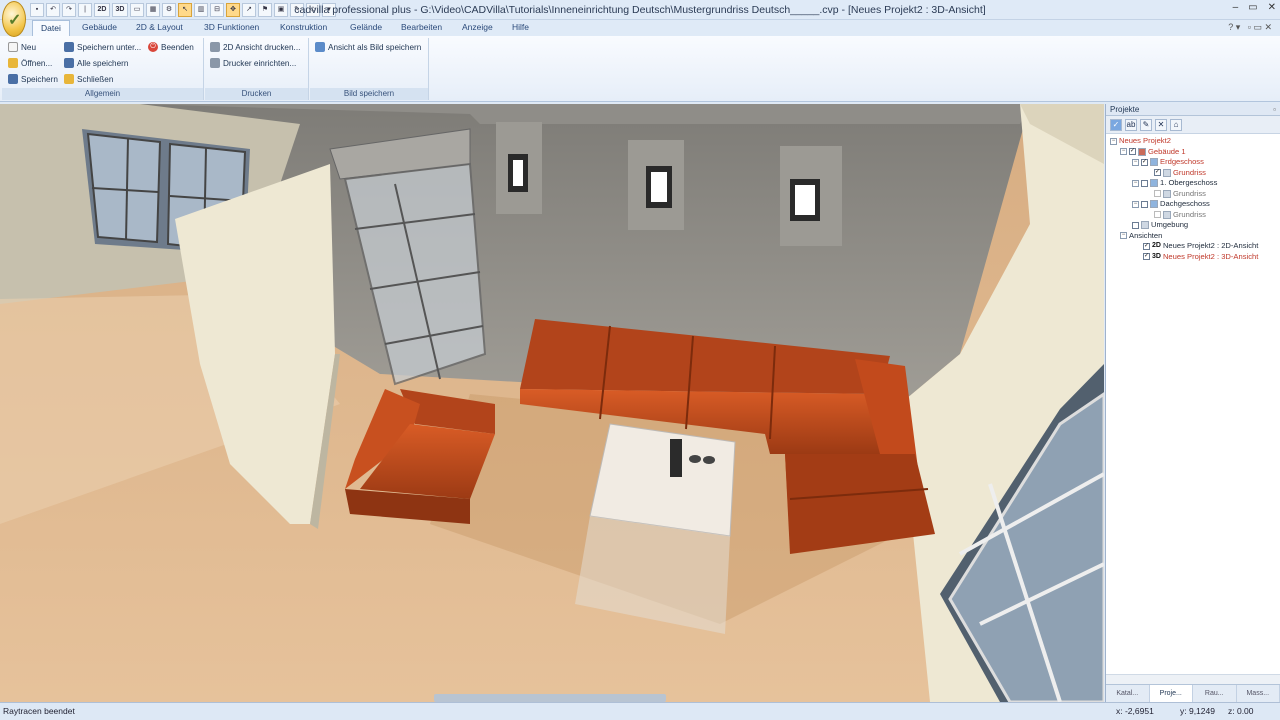  I want to click on ansicht-als-bild-label: Ansicht als Bild speichern, so click(375, 47).